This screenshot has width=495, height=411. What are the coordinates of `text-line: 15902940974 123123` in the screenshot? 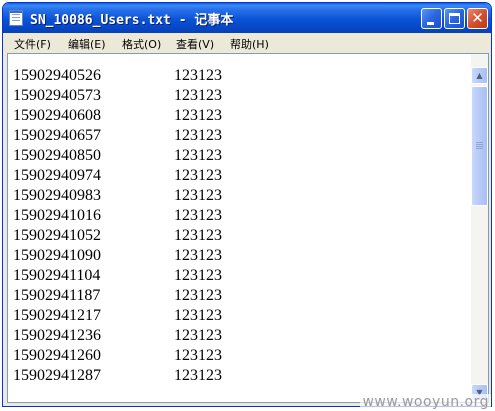 It's located at (240, 176).